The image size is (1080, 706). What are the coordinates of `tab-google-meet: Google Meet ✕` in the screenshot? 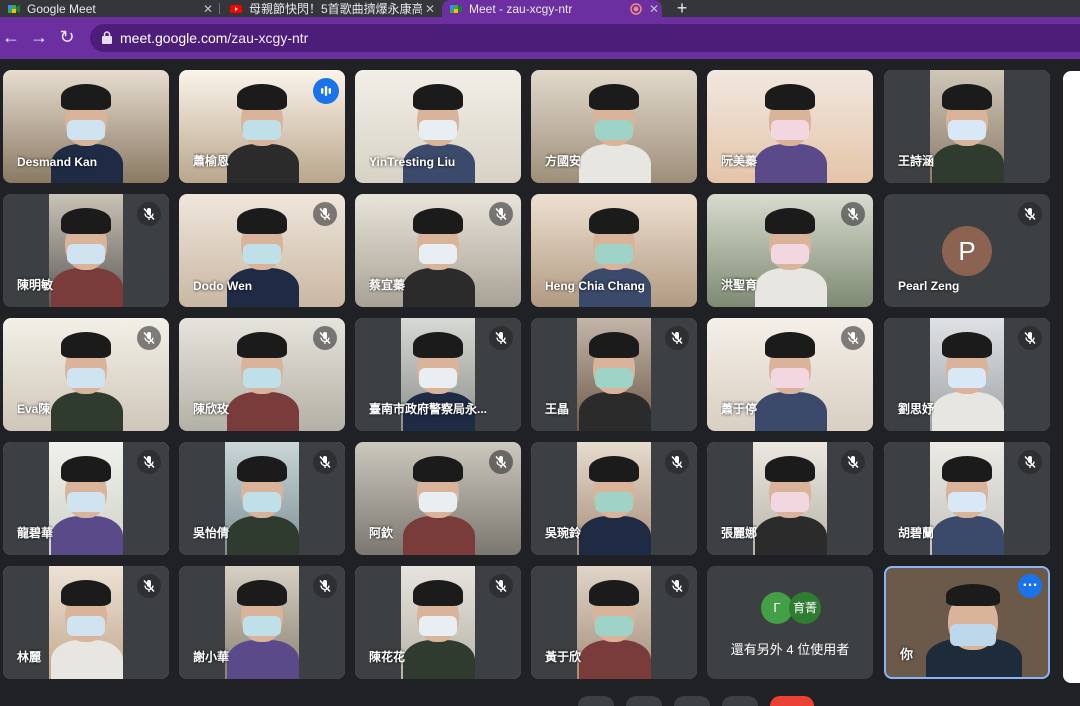 It's located at (108, 8).